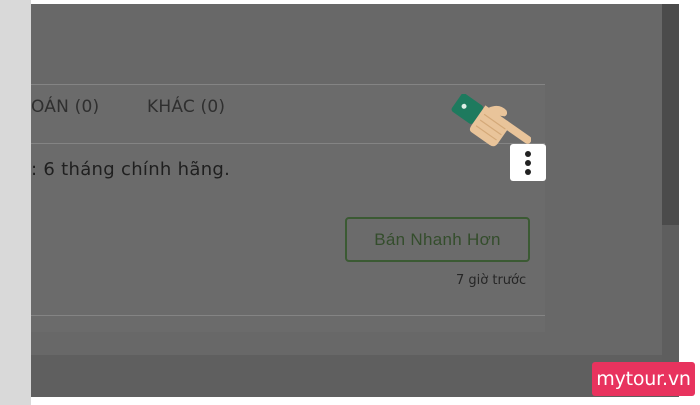  Describe the element at coordinates (131, 169) in the screenshot. I see `listing-description: : 6 tháng chính hãng.` at that location.